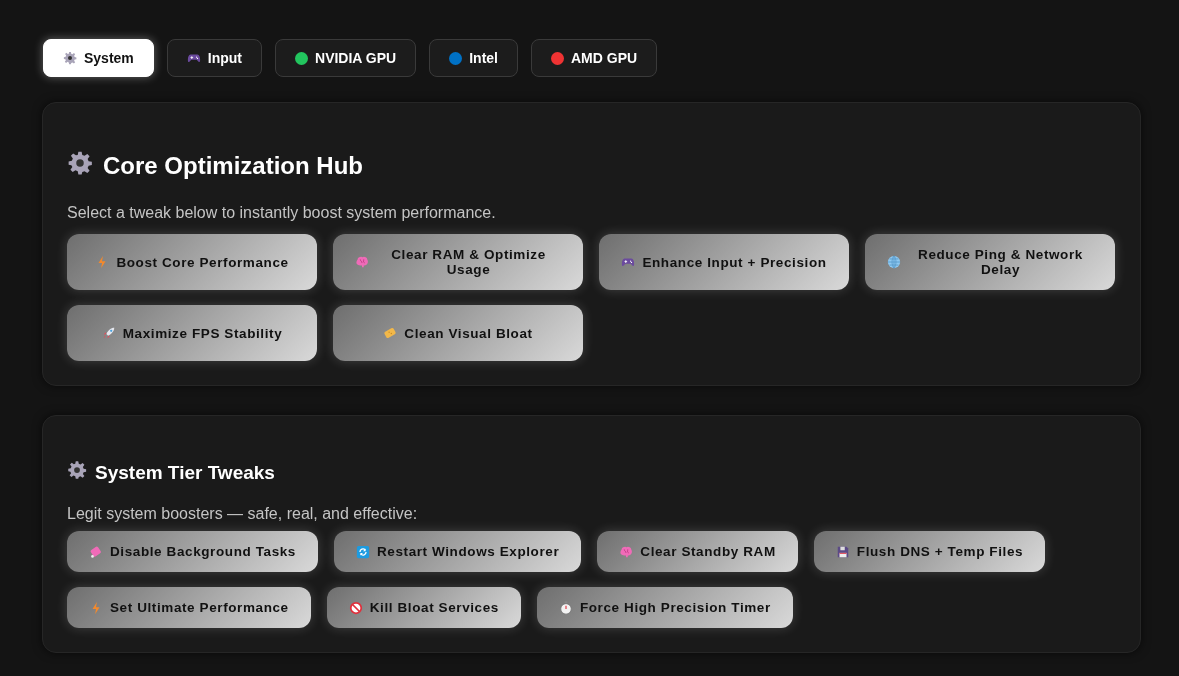 The width and height of the screenshot is (1179, 676). I want to click on tab: AMD GPU, so click(594, 58).